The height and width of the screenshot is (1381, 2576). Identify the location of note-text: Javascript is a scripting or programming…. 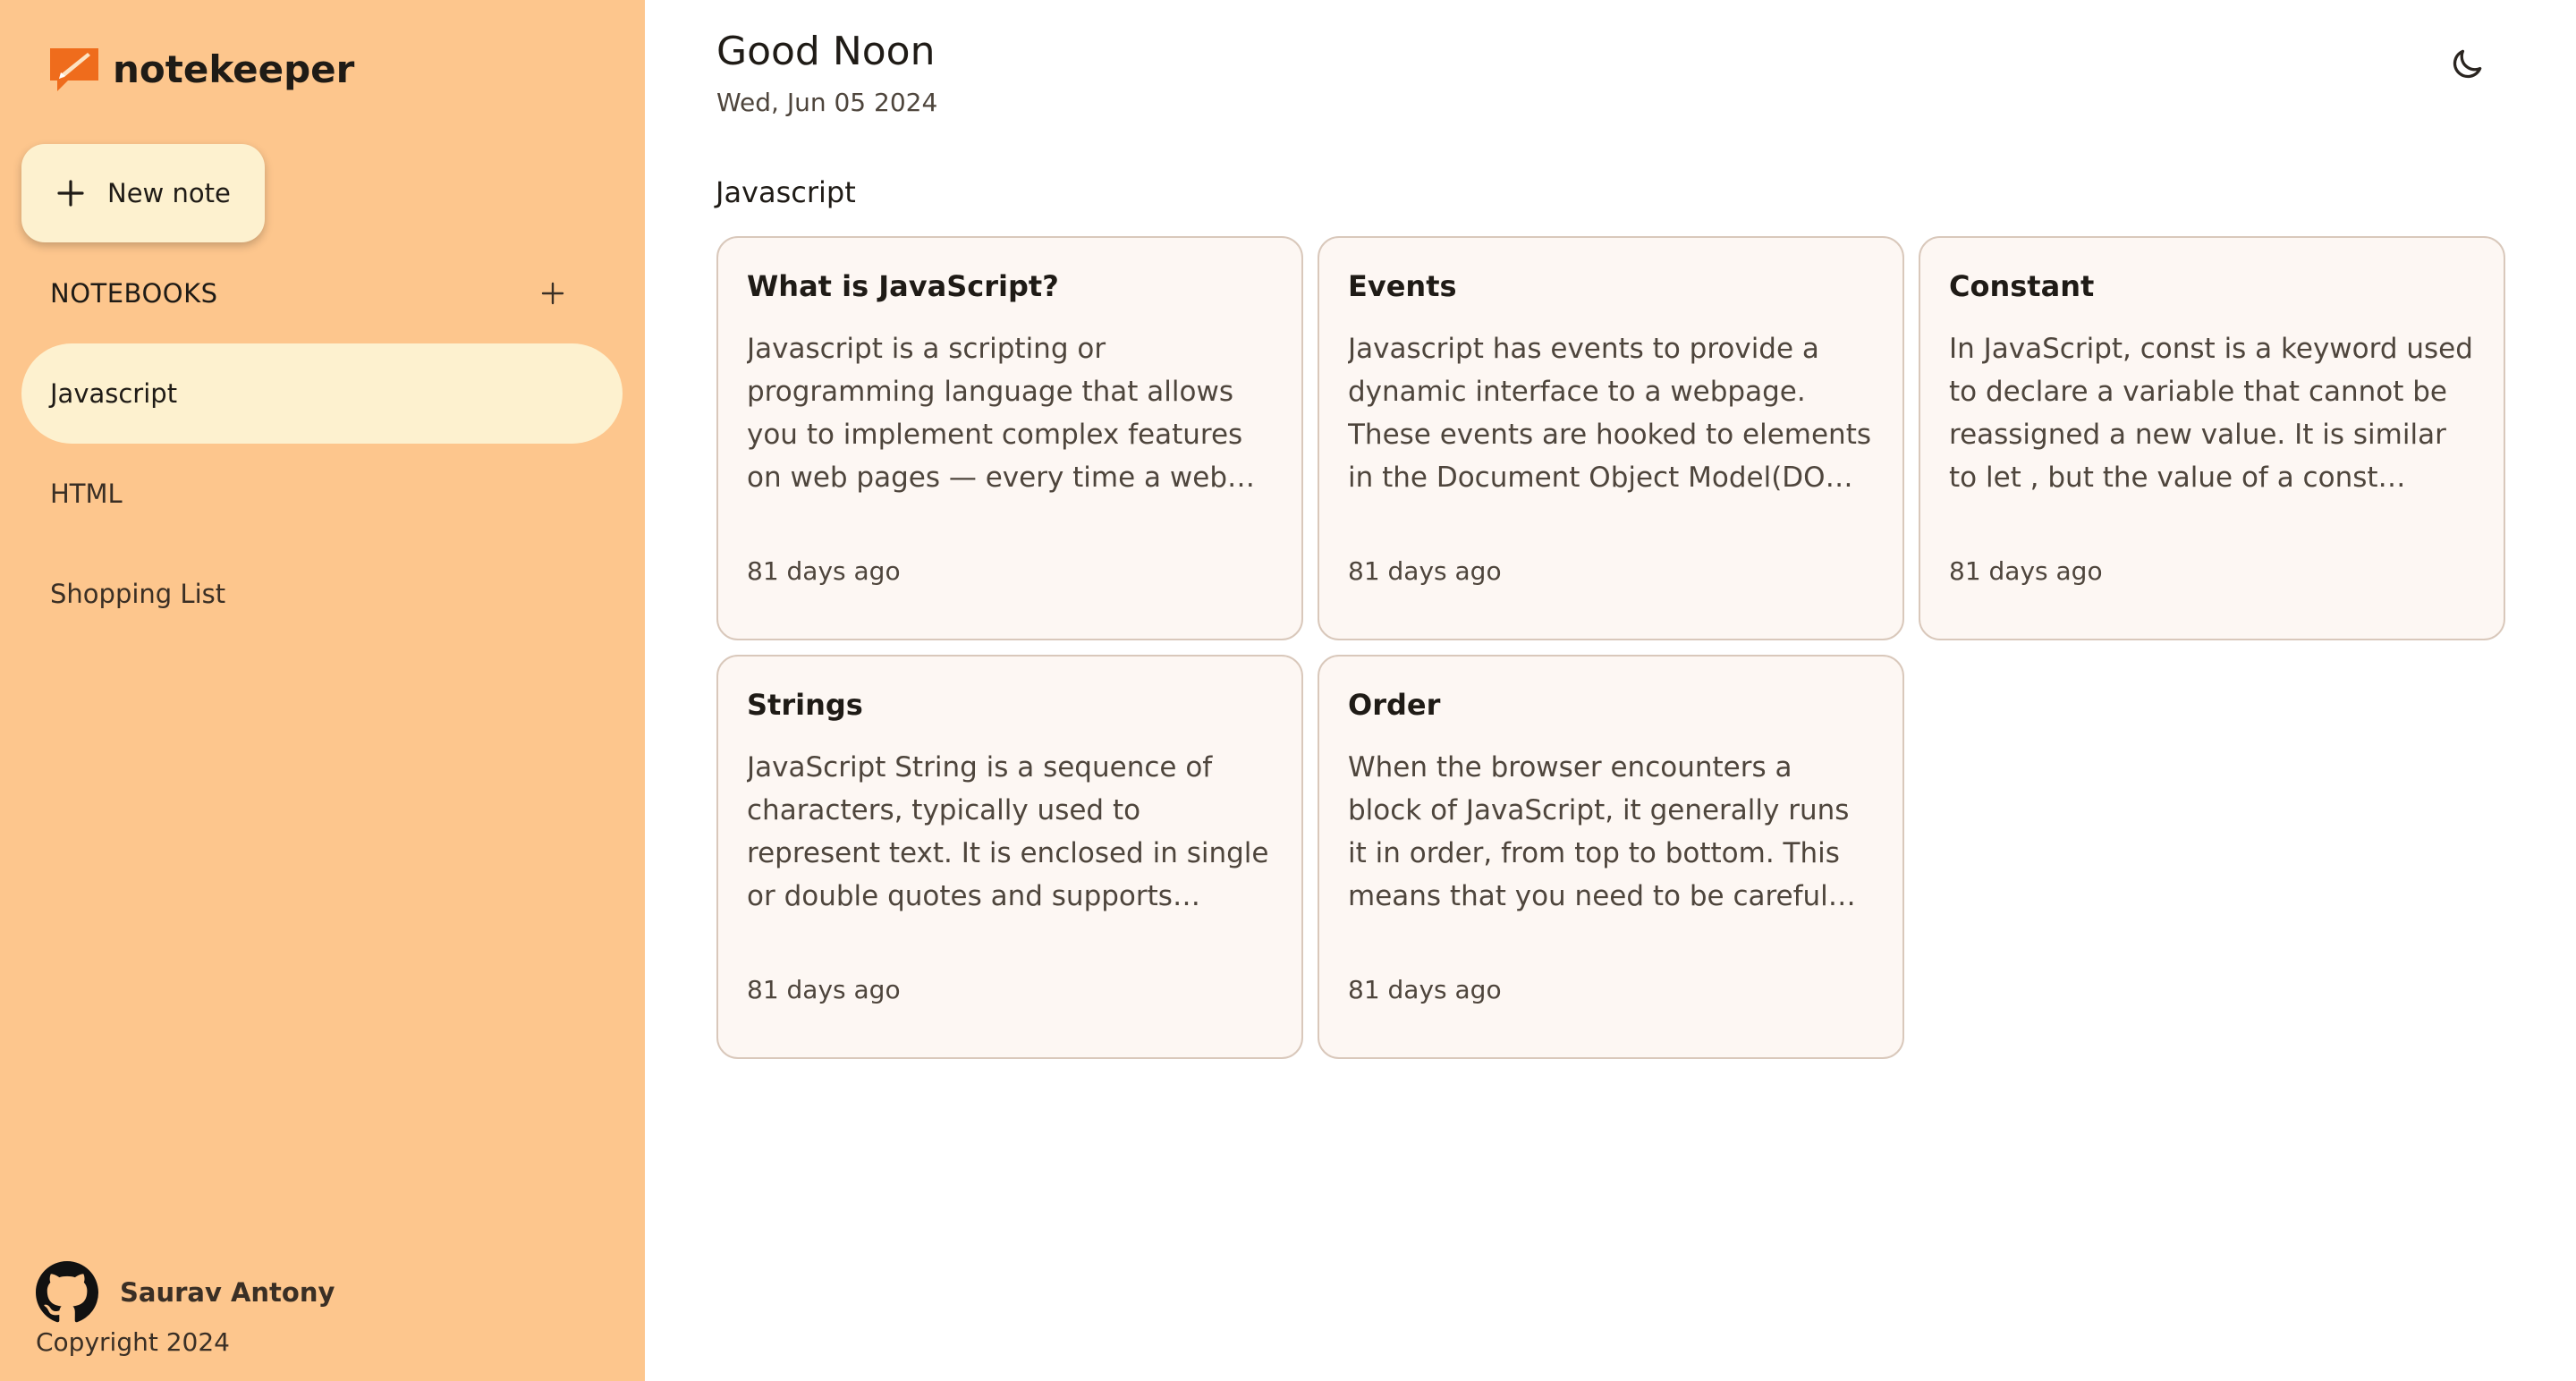
(995, 413).